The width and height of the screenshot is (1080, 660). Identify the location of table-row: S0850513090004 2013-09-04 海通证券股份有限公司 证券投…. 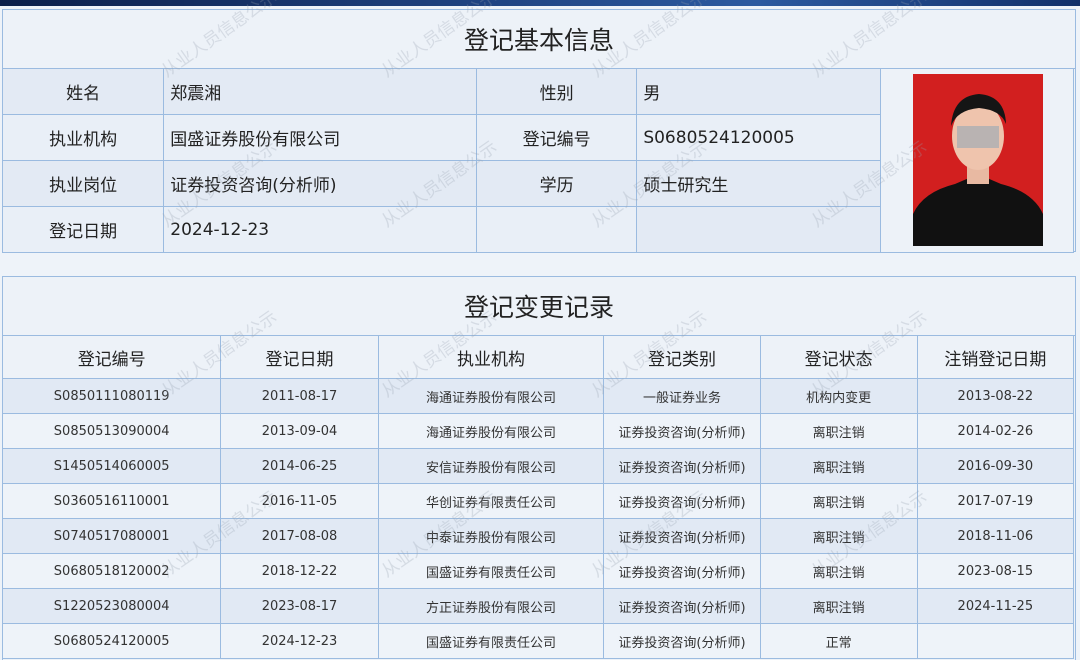
(538, 431).